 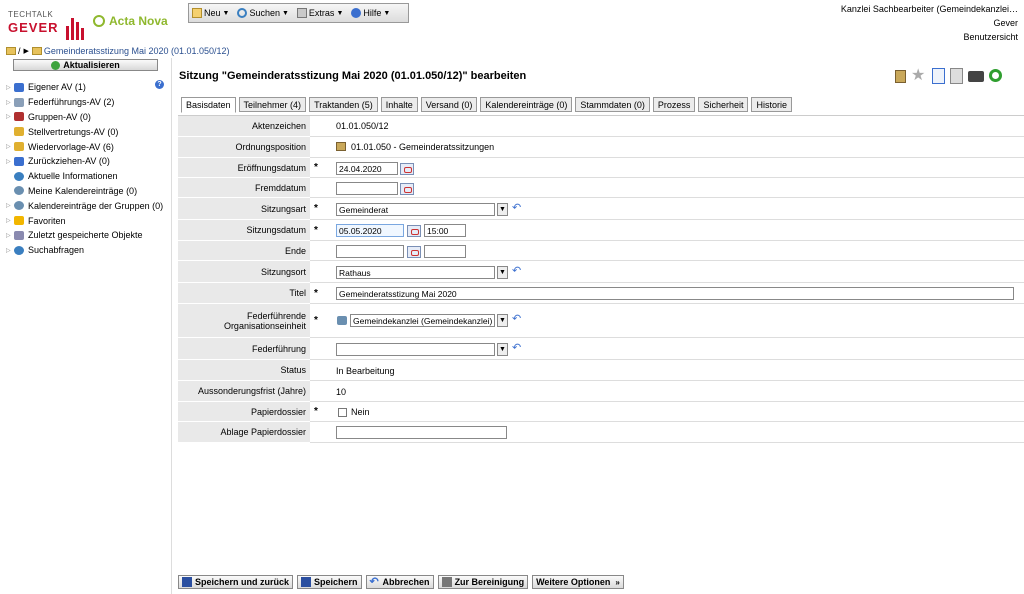 I want to click on ende-date-input, so click(x=370, y=251).